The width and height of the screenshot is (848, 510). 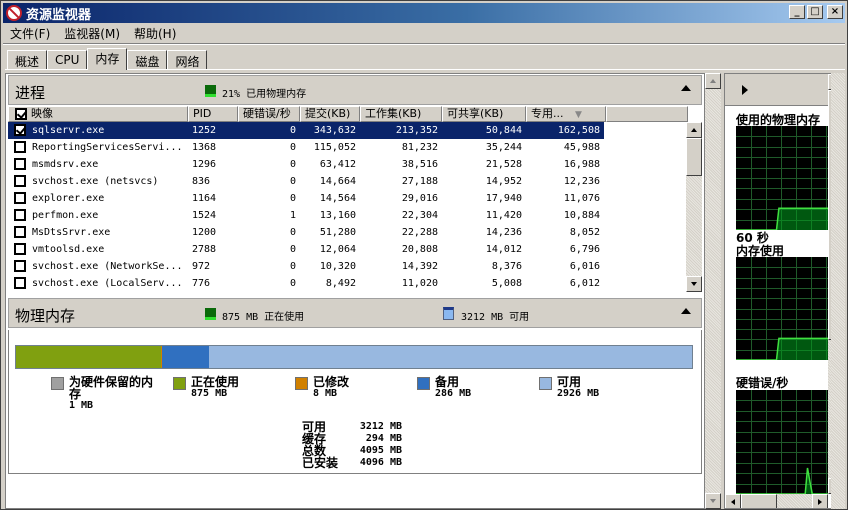 I want to click on scroll-thumb, so click(x=694, y=157).